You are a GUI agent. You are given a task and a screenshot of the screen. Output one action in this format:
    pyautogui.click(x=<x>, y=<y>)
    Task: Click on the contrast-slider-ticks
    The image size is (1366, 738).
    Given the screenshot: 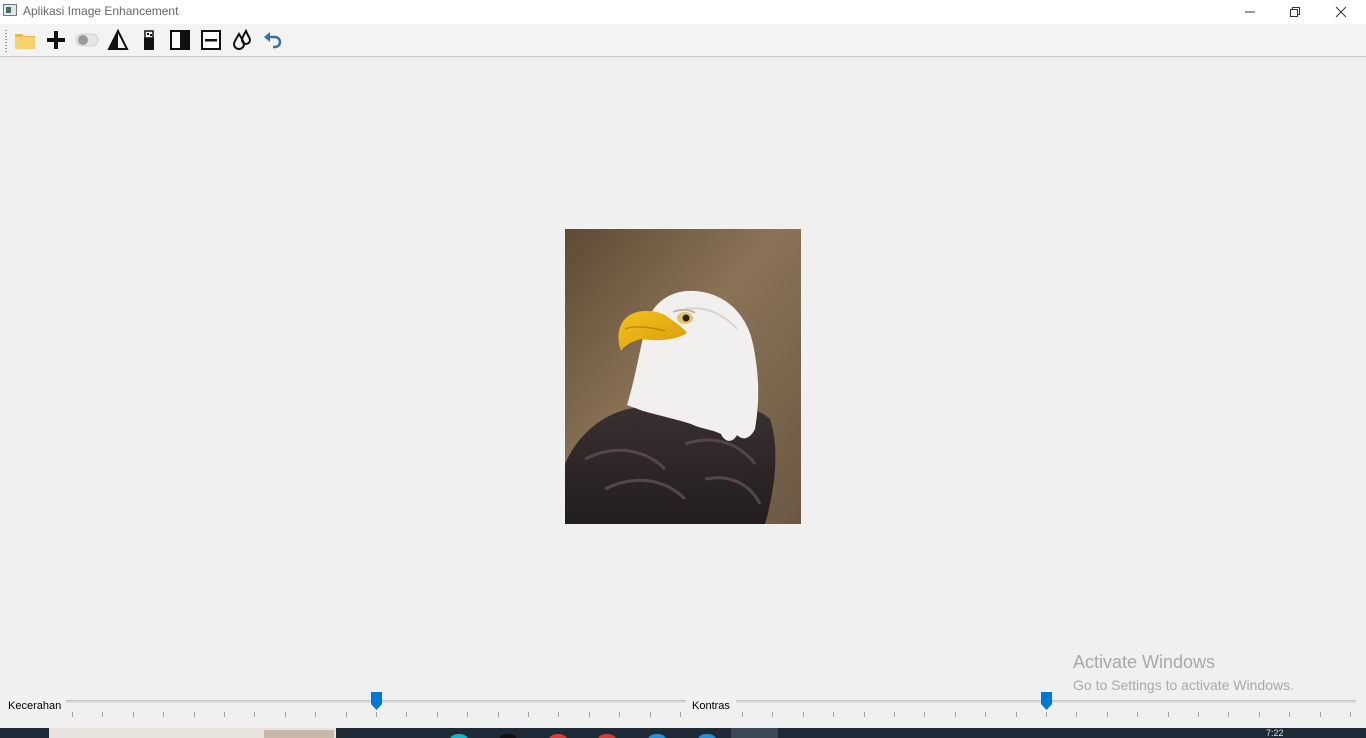 What is the action you would take?
    pyautogui.click(x=1046, y=714)
    